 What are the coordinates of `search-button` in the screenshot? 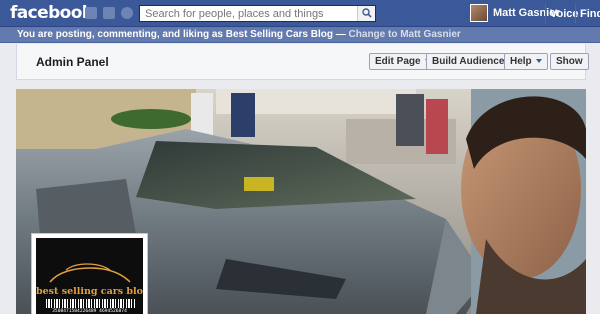 It's located at (366, 13).